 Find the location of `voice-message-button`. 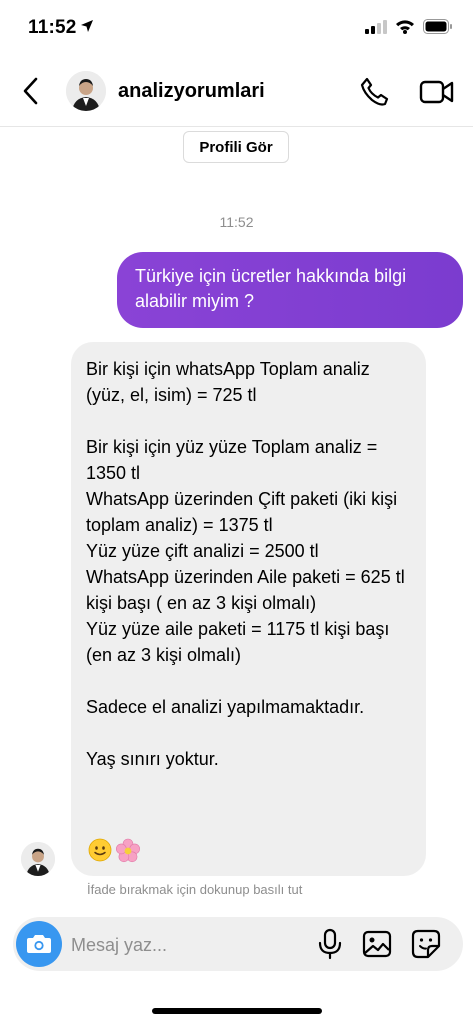

voice-message-button is located at coordinates (330, 944).